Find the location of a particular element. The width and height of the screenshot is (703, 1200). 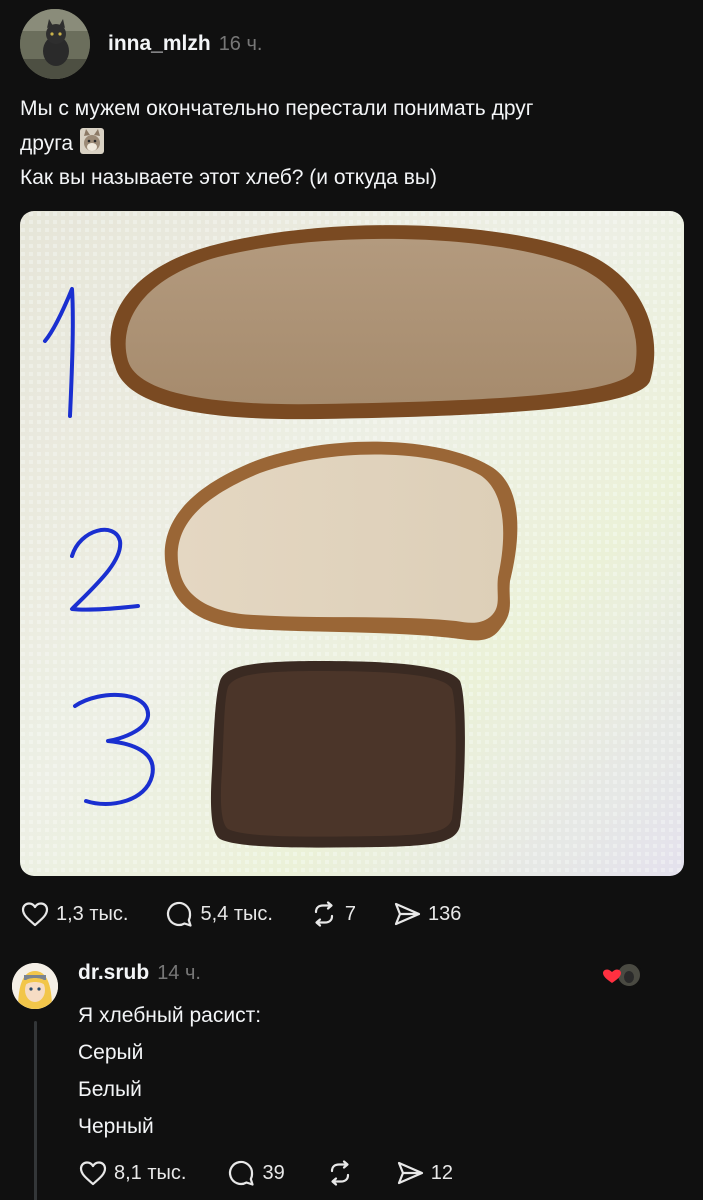

reply-comment-count: 39 is located at coordinates (273, 1172).